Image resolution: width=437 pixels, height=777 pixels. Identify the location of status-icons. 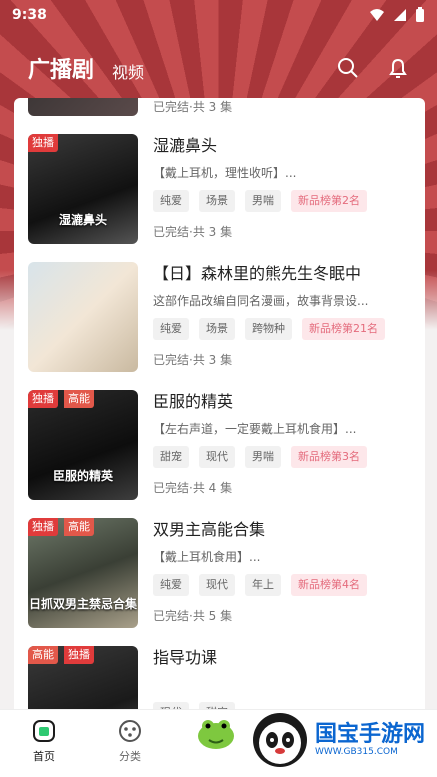
(397, 15).